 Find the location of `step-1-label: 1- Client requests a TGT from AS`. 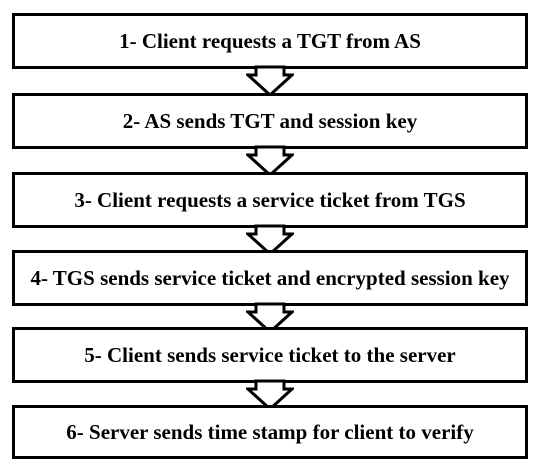

step-1-label: 1- Client requests a TGT from AS is located at coordinates (270, 41).